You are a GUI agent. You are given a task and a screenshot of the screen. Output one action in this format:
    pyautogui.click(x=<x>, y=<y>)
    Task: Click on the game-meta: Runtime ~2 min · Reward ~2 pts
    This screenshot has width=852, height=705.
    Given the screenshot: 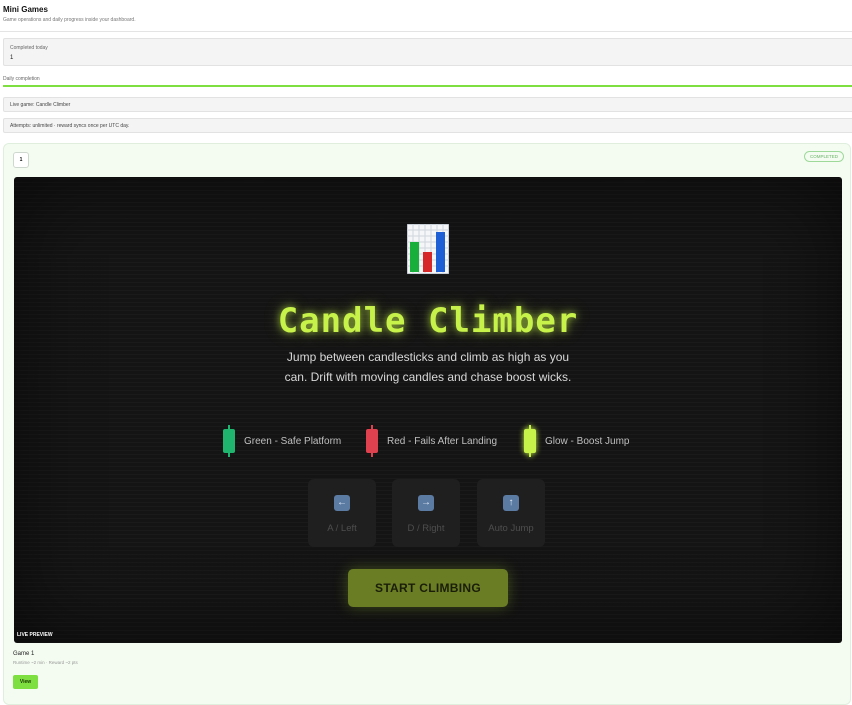 What is the action you would take?
    pyautogui.click(x=45, y=662)
    